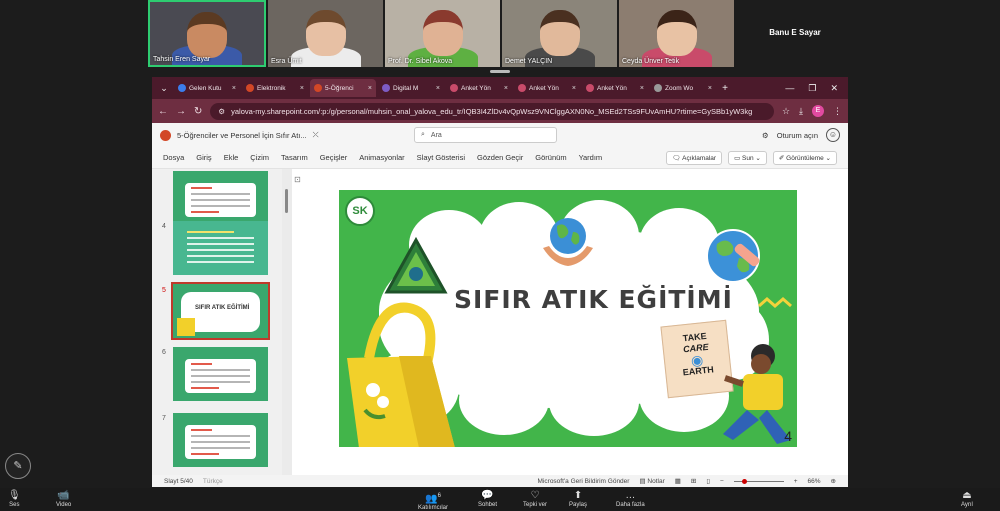 Image resolution: width=1000 pixels, height=511 pixels. I want to click on meeting-ayrıl-button: ⏏ Ayrıl, so click(967, 499).